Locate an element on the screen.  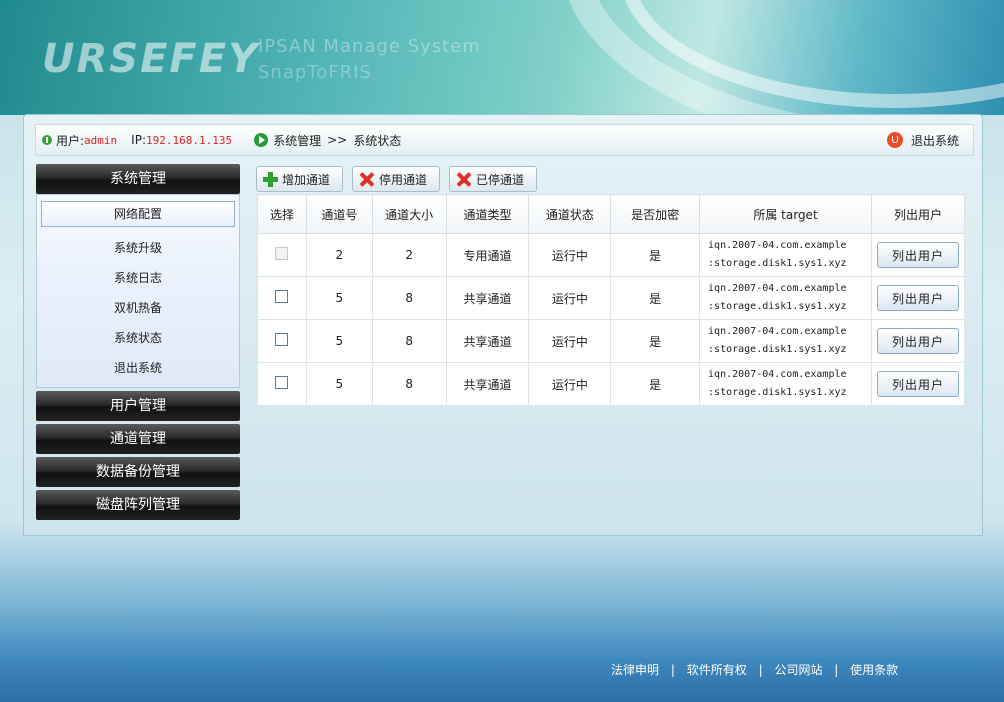
banner-subtitle: IPSAN Manage System is located at coordinates (369, 46).